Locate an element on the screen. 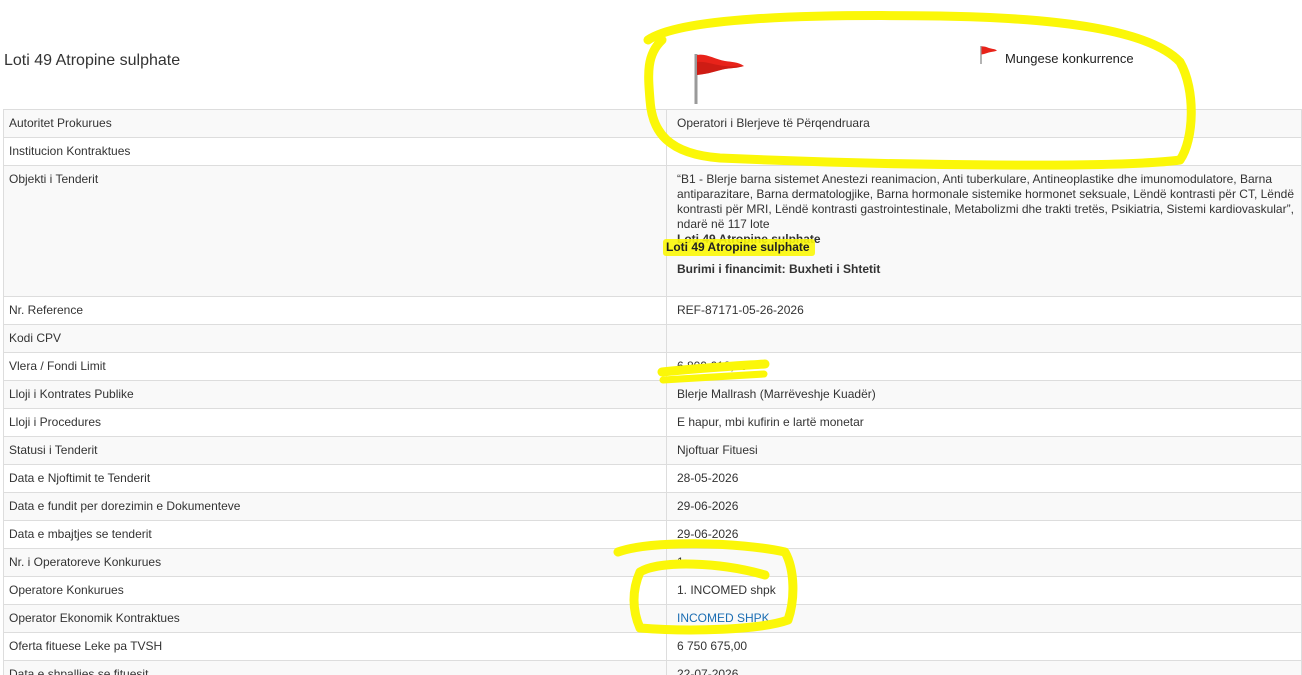 The width and height of the screenshot is (1302, 675). row-label: Data e mbajtjes se tenderit is located at coordinates (335, 534).